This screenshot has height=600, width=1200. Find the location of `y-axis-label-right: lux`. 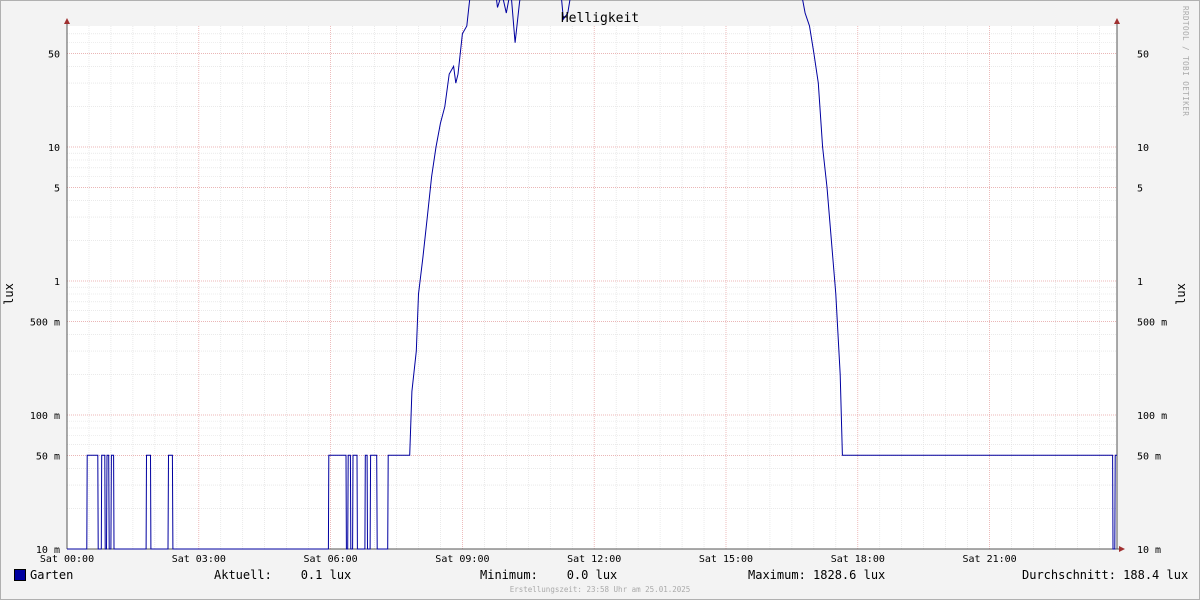

y-axis-label-right: lux is located at coordinates (1180, 294).